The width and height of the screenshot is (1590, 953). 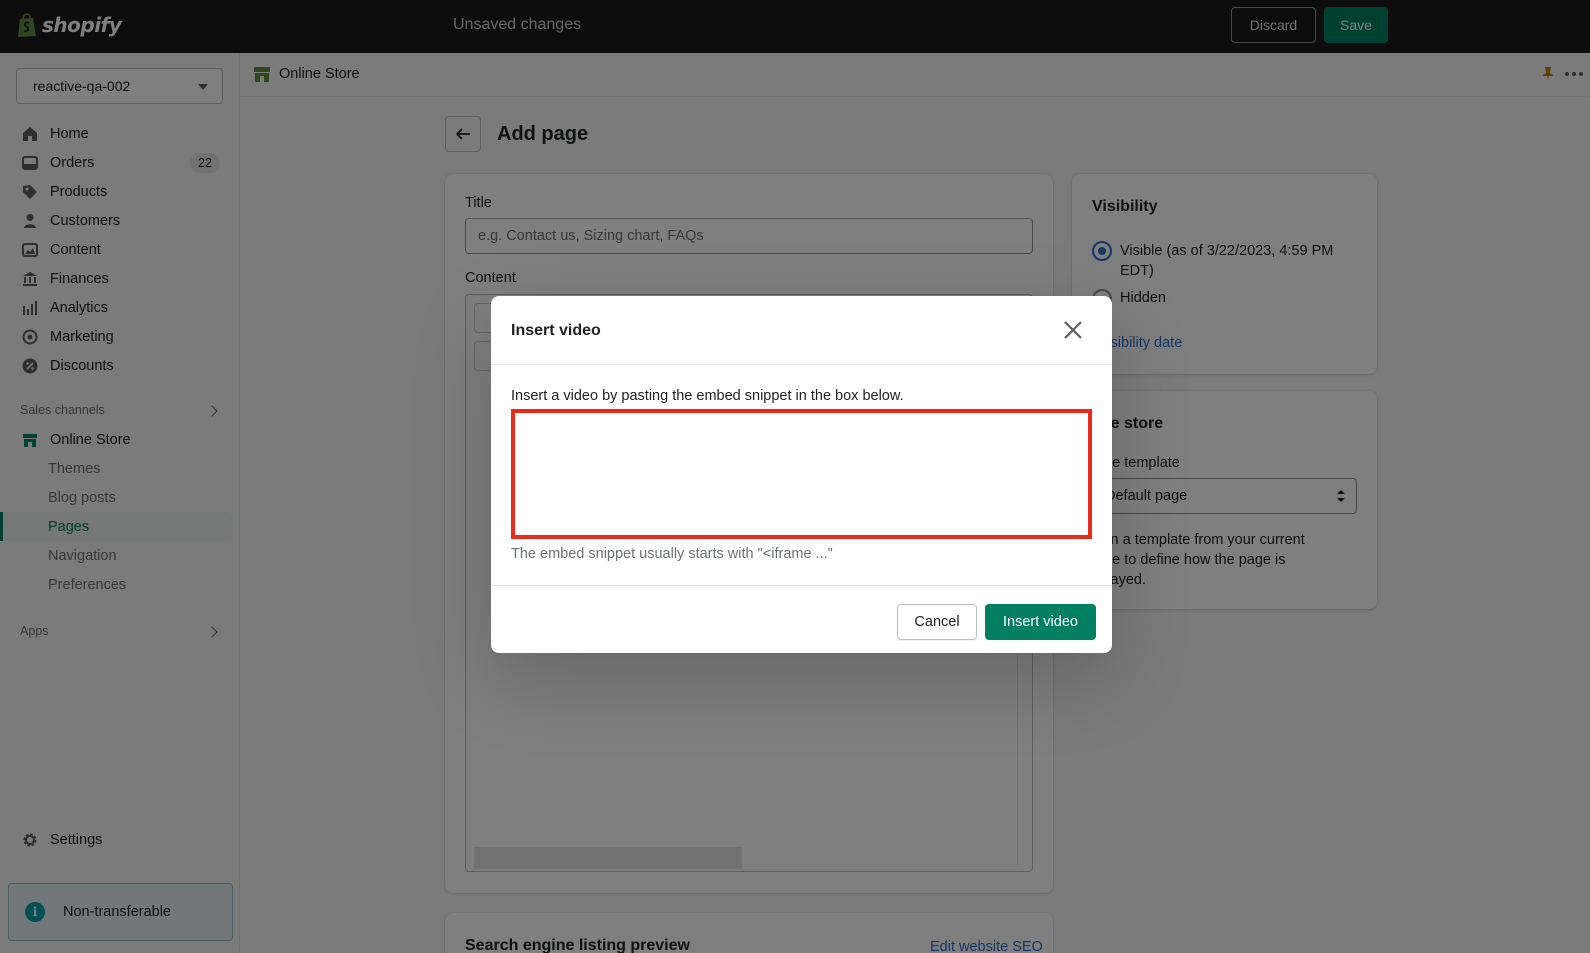 I want to click on cancel-button: Cancel, so click(x=937, y=622).